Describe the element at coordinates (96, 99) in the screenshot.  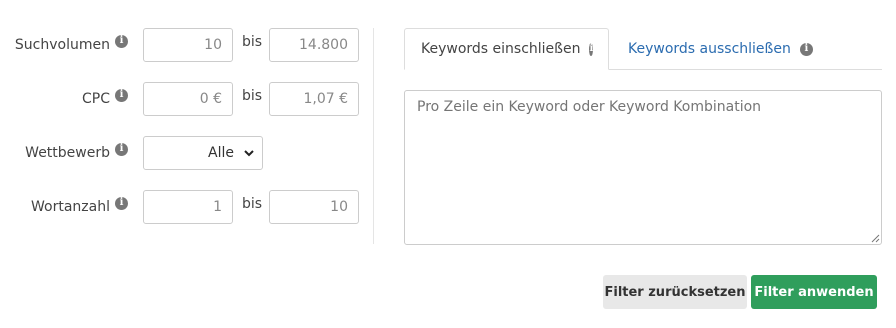
I see `cpc-label-text: CPC` at that location.